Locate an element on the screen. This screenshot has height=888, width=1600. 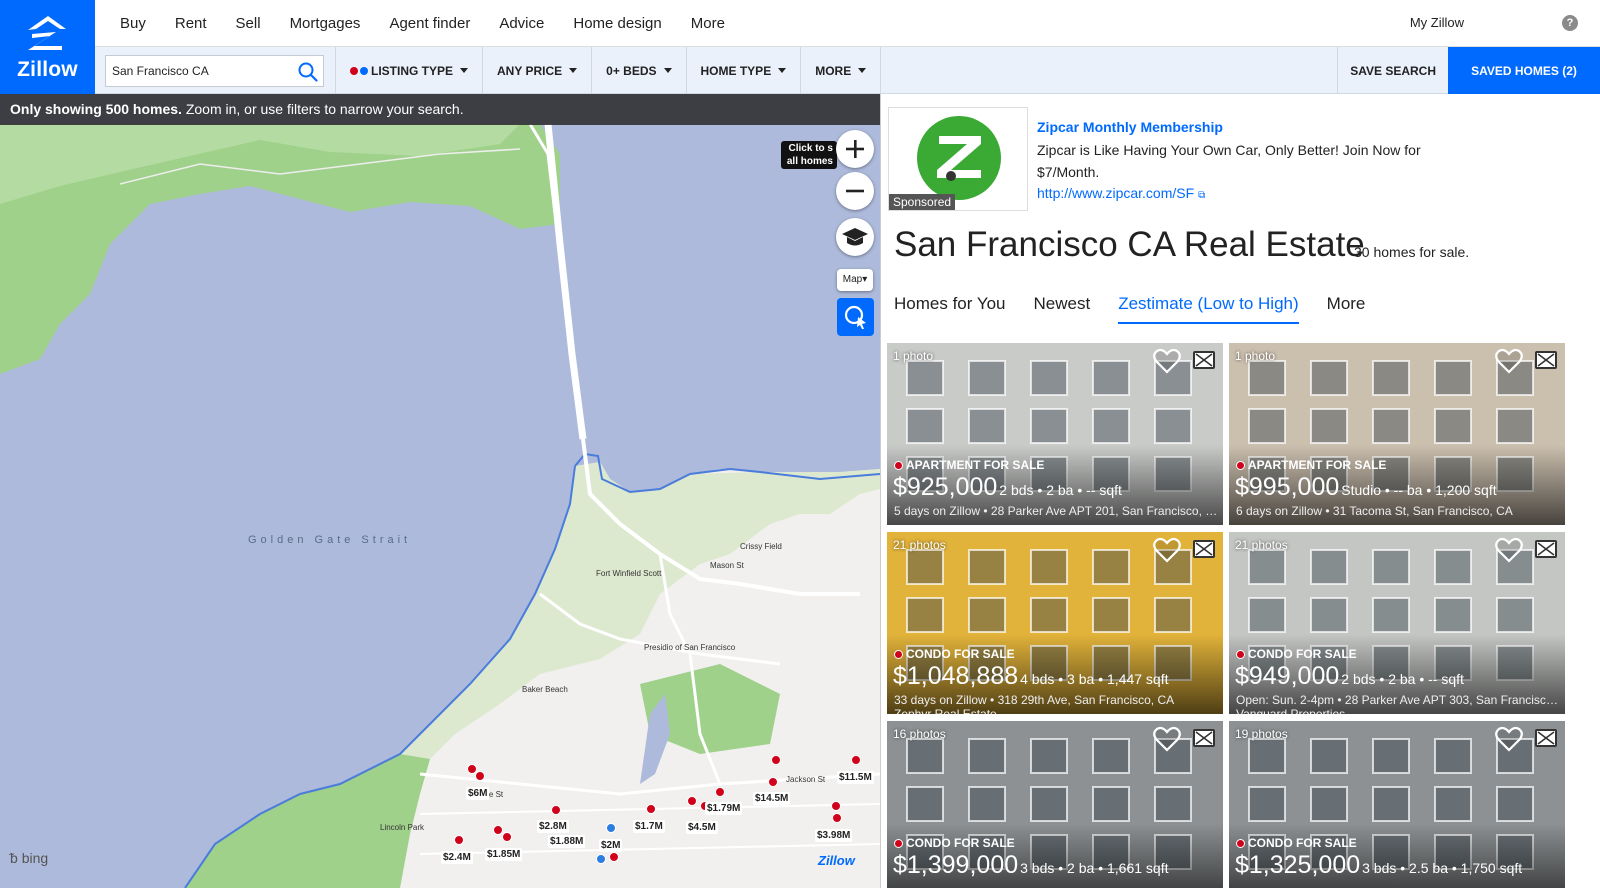
filter-home-type: HOME TYPE is located at coordinates (743, 70).